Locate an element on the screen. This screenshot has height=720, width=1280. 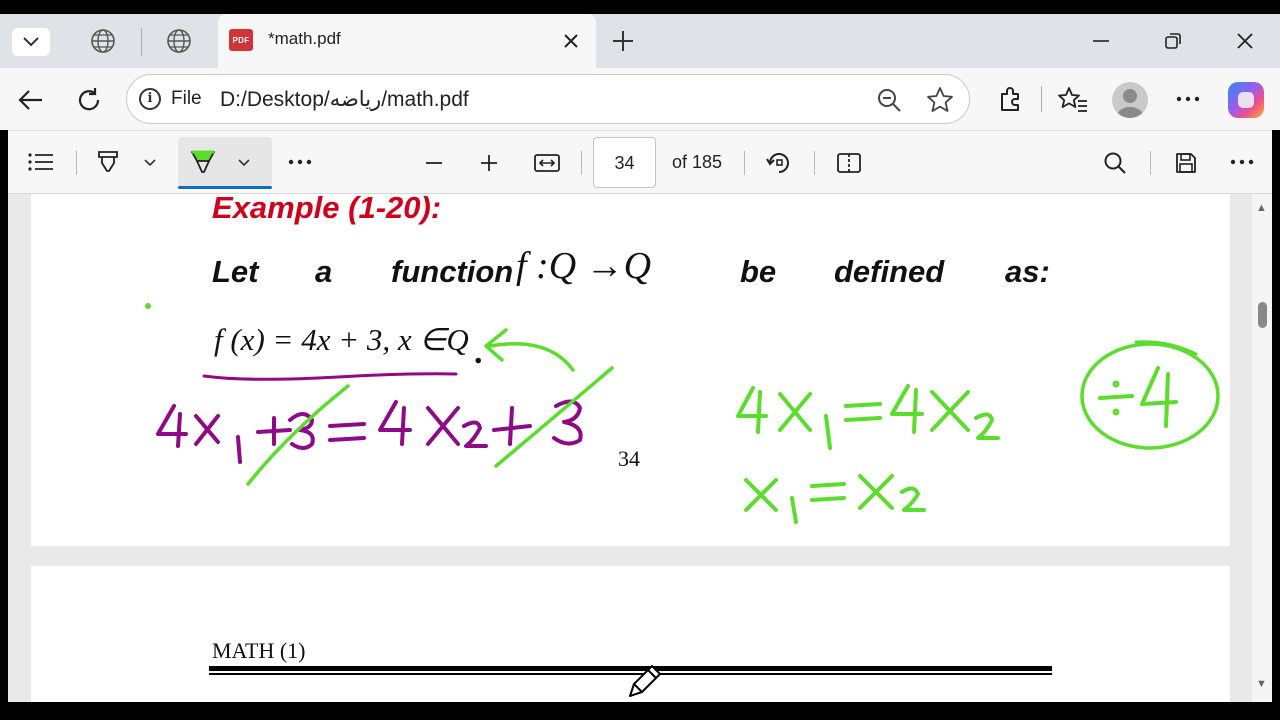
text-word: as: is located at coordinates (1027, 271).